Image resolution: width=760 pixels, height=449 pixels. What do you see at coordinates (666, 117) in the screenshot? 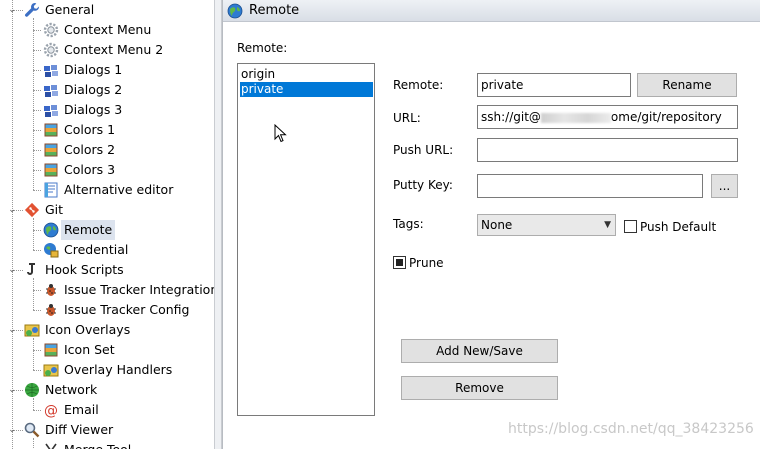
I see `url-suffix: ome/git/repository` at bounding box center [666, 117].